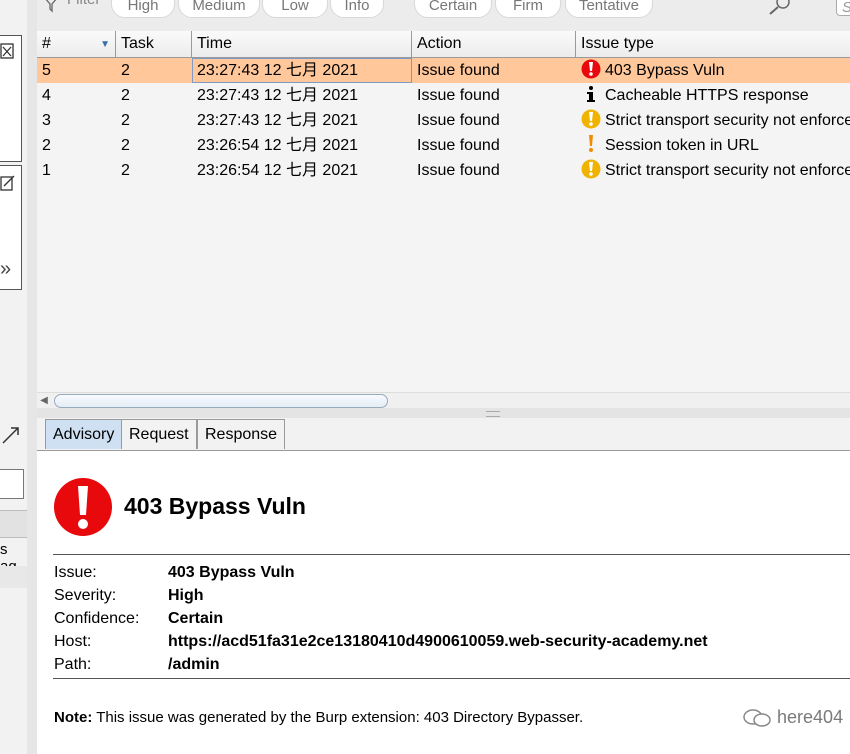  I want to click on host-label: Host:, so click(73, 641).